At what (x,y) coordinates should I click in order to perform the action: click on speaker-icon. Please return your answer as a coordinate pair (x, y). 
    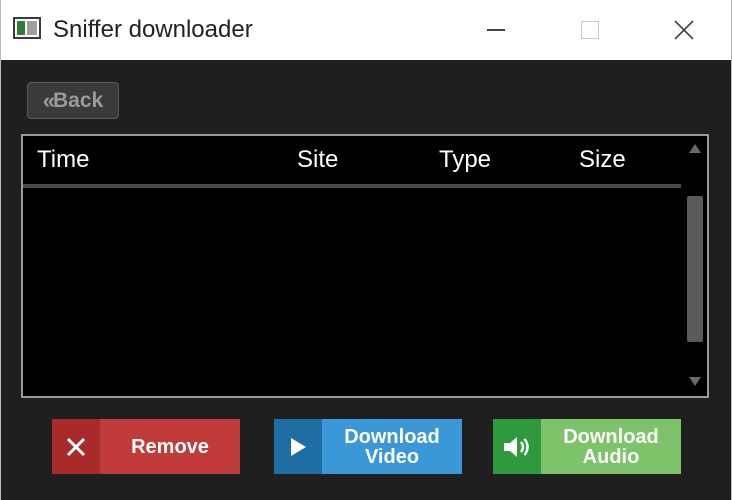
    Looking at the image, I should click on (517, 446).